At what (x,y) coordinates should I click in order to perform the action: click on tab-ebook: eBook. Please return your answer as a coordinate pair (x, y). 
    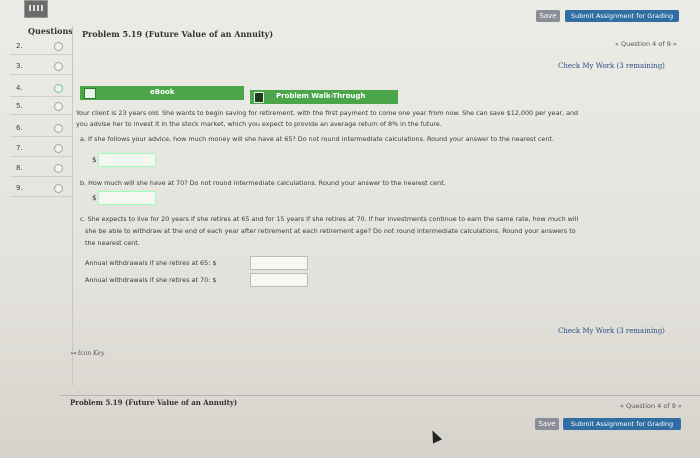
    Looking at the image, I should click on (162, 93).